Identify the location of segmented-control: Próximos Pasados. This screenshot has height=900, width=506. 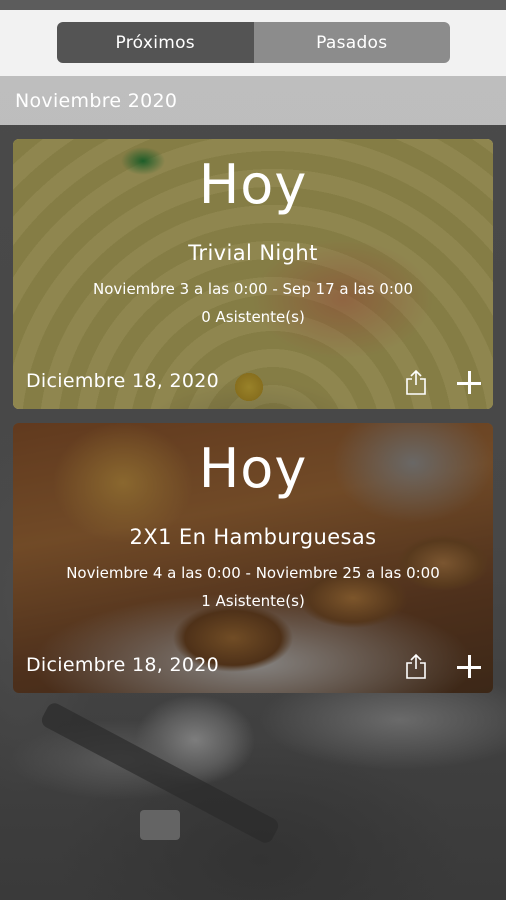
(253, 42).